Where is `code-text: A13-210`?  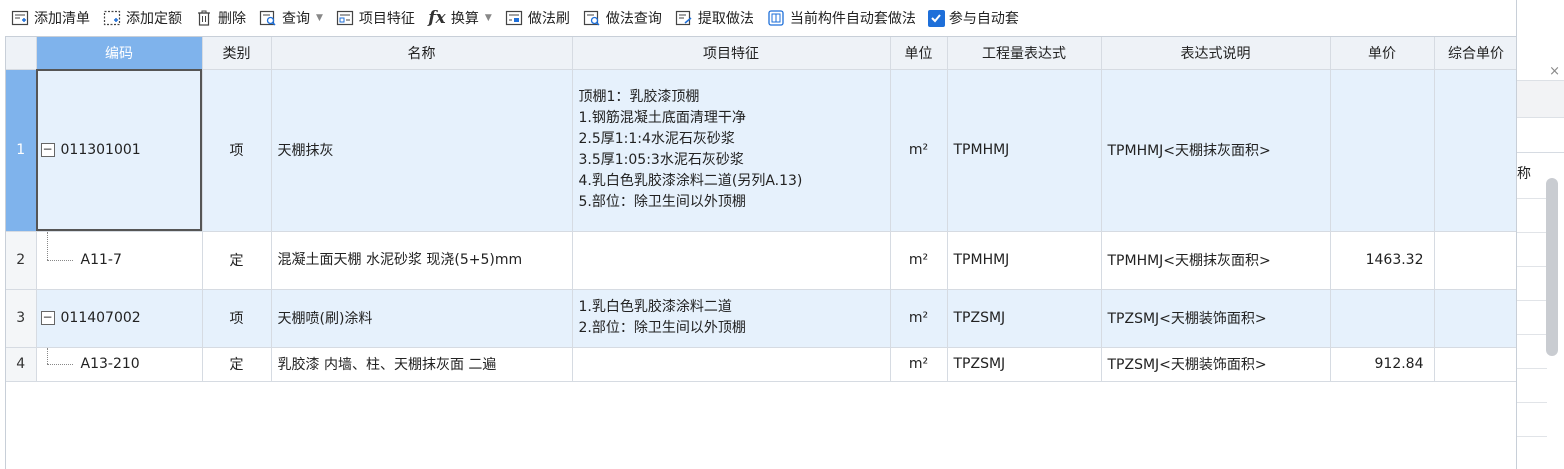
code-text: A13-210 is located at coordinates (110, 364).